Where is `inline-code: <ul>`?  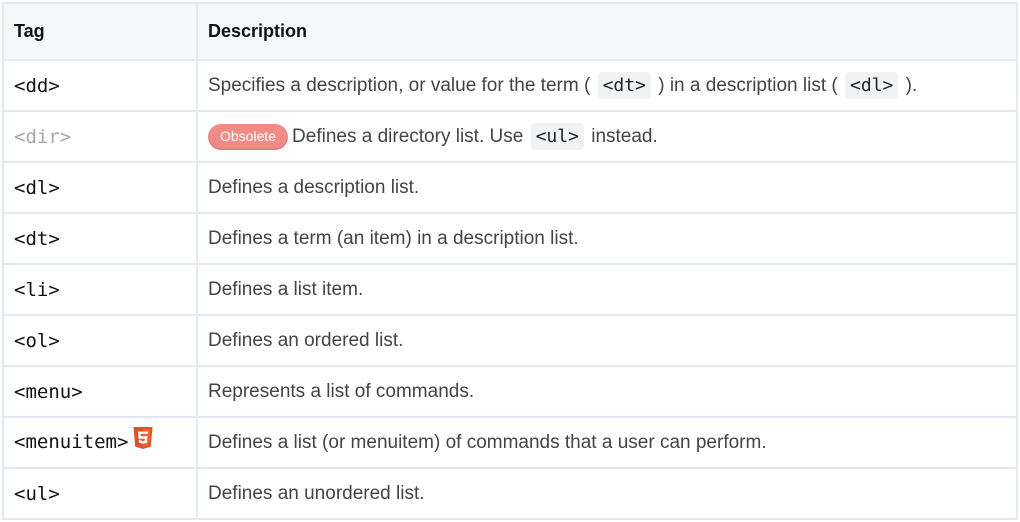
inline-code: <ul> is located at coordinates (557, 136).